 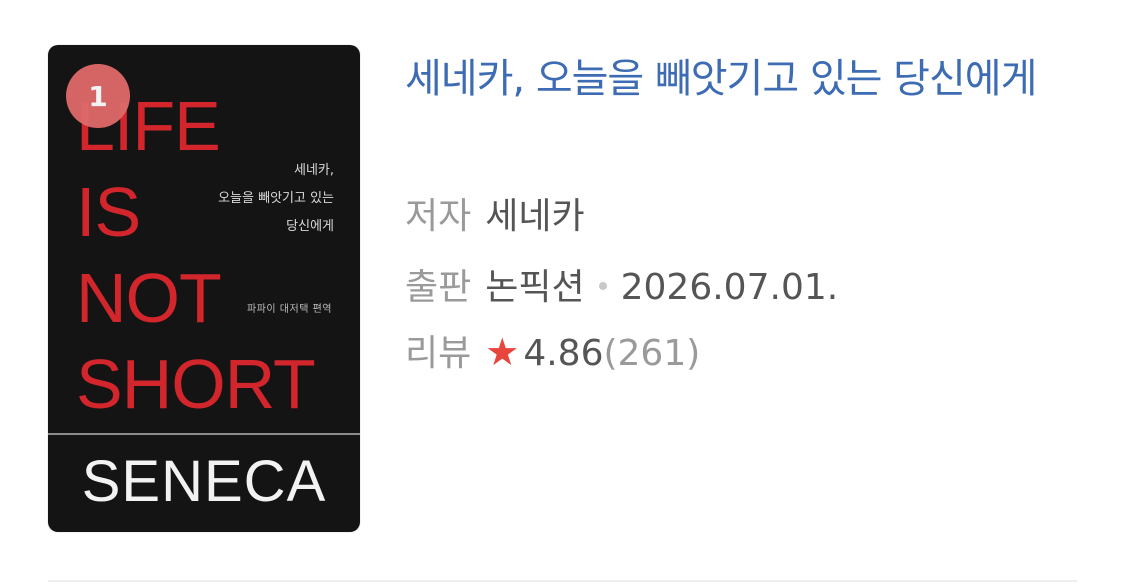 What do you see at coordinates (438, 287) in the screenshot?
I see `publisher-label: 출판` at bounding box center [438, 287].